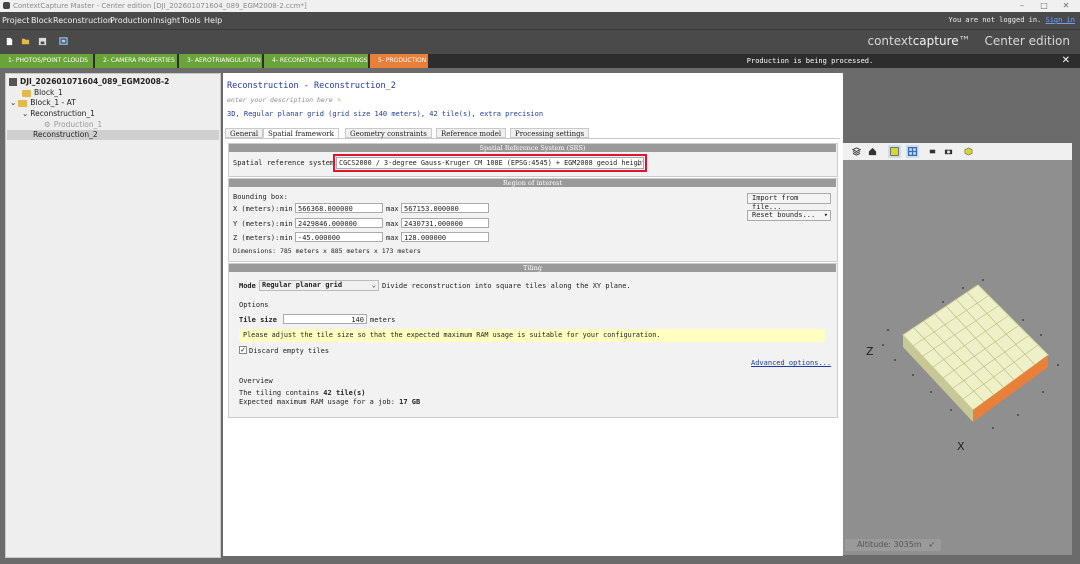  I want to click on altitude-readout: Altitude: 3035m ➶, so click(893, 545).